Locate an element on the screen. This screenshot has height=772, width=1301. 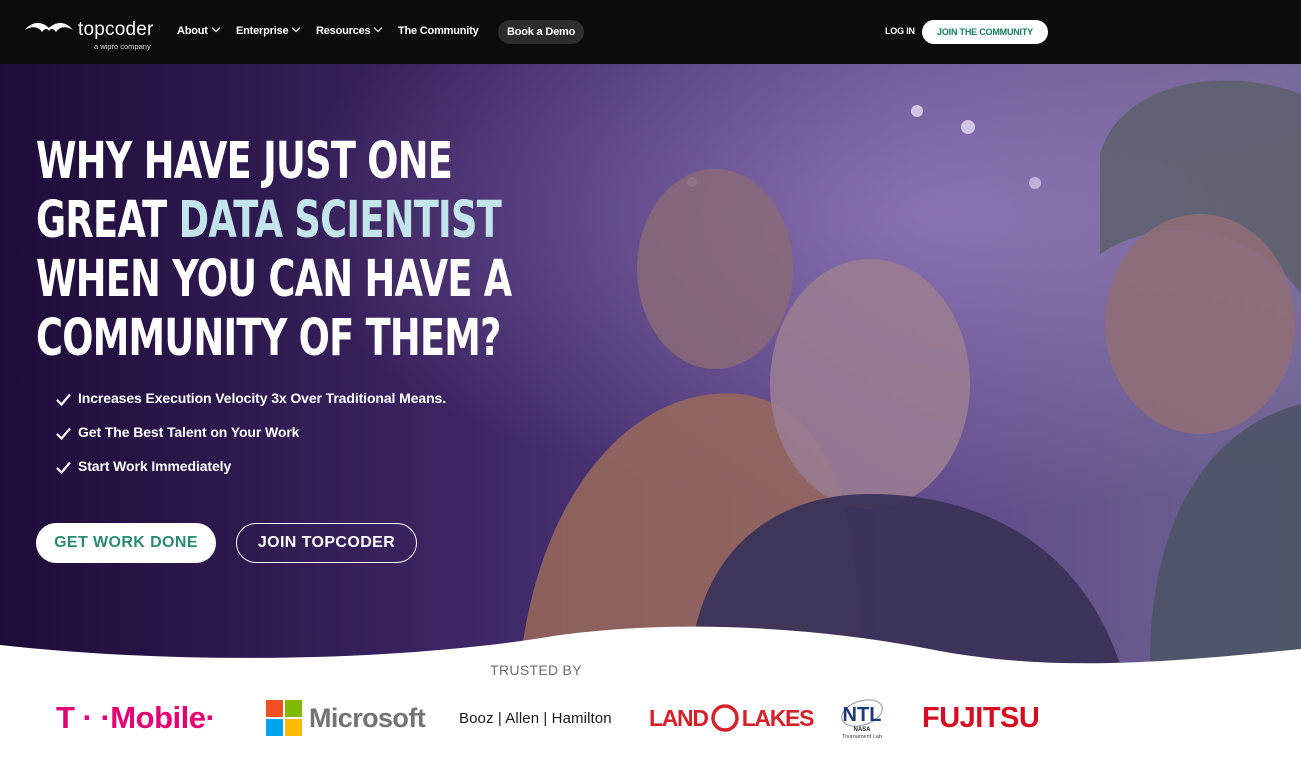
ntl-mark-text: NTL is located at coordinates (862, 715).